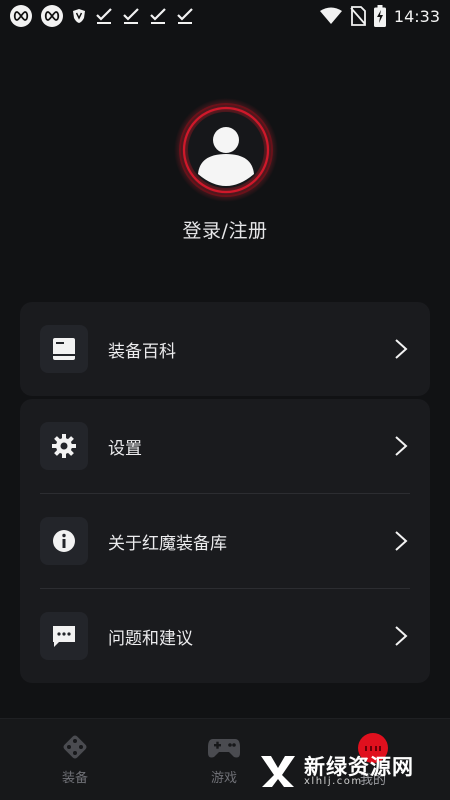 The width and height of the screenshot is (450, 800). Describe the element at coordinates (225, 229) in the screenshot. I see `login-register-link: 登录/注册` at that location.